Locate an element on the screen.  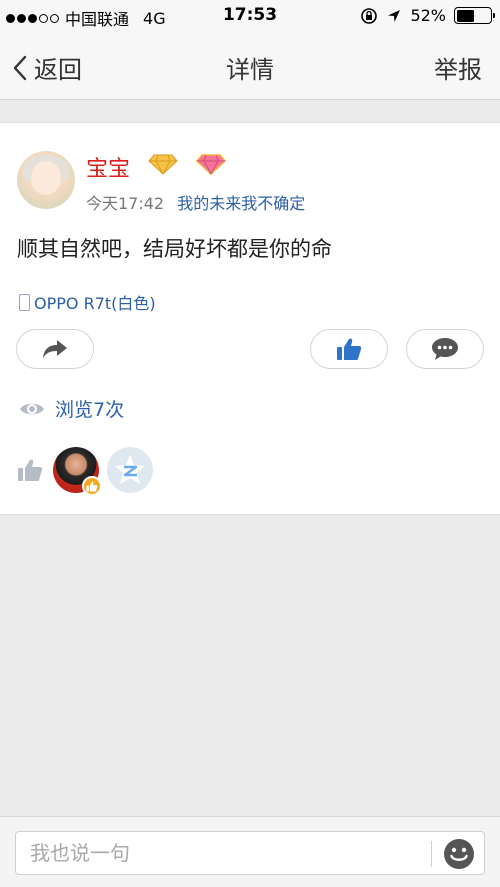
emoji-icon is located at coordinates (459, 854).